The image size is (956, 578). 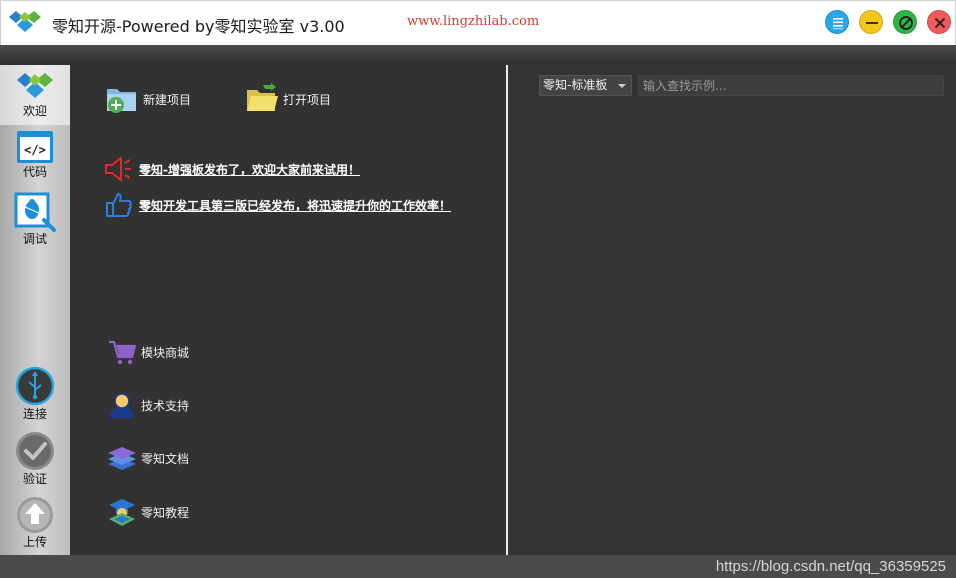 What do you see at coordinates (34, 479) in the screenshot?
I see `sidebar-item-label: 验证` at bounding box center [34, 479].